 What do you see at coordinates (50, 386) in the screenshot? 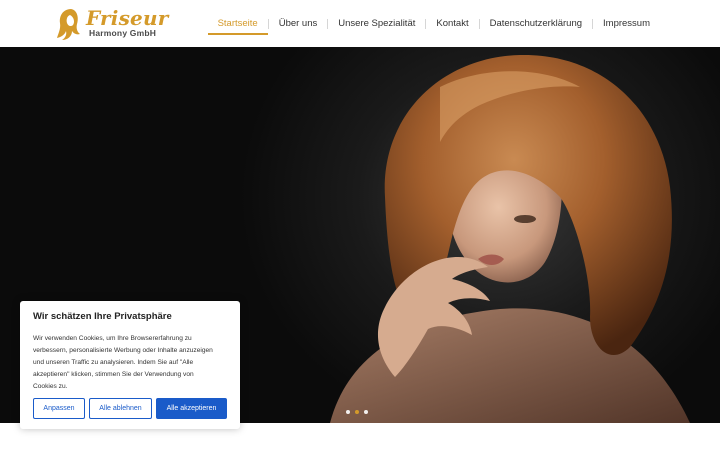
I see `cookie-text-line: Cookies zu.` at bounding box center [50, 386].